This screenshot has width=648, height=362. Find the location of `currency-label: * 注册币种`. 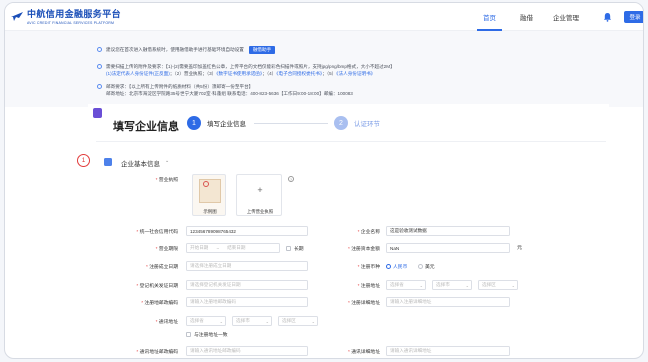

currency-label: * 注册币种 is located at coordinates (368, 267).